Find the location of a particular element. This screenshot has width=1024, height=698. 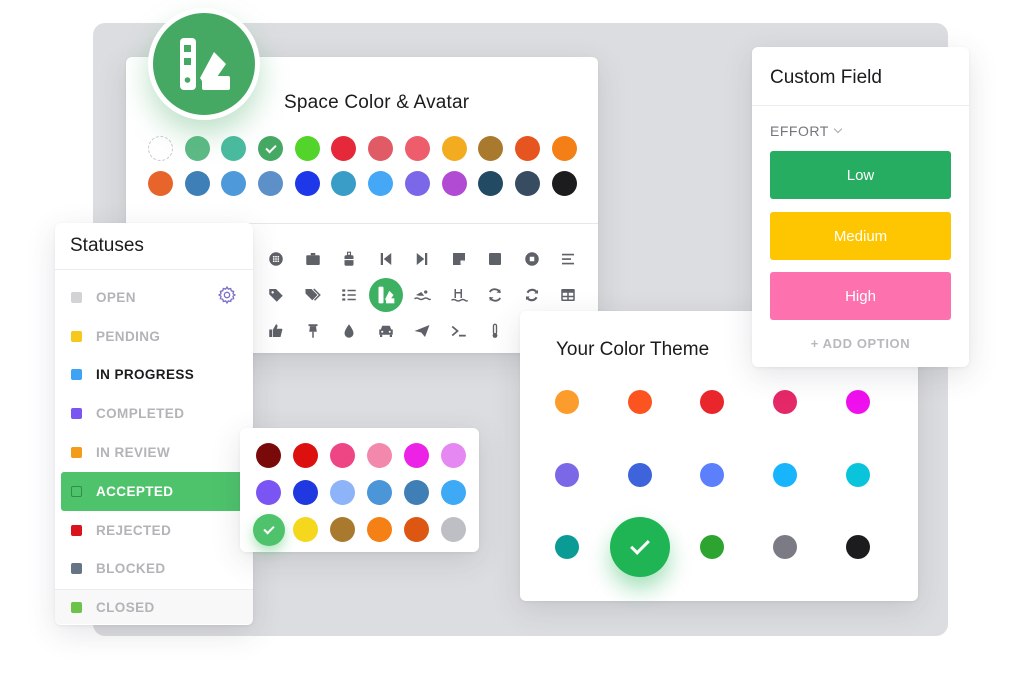

status-item-completed: COMPLETED is located at coordinates (154, 413).